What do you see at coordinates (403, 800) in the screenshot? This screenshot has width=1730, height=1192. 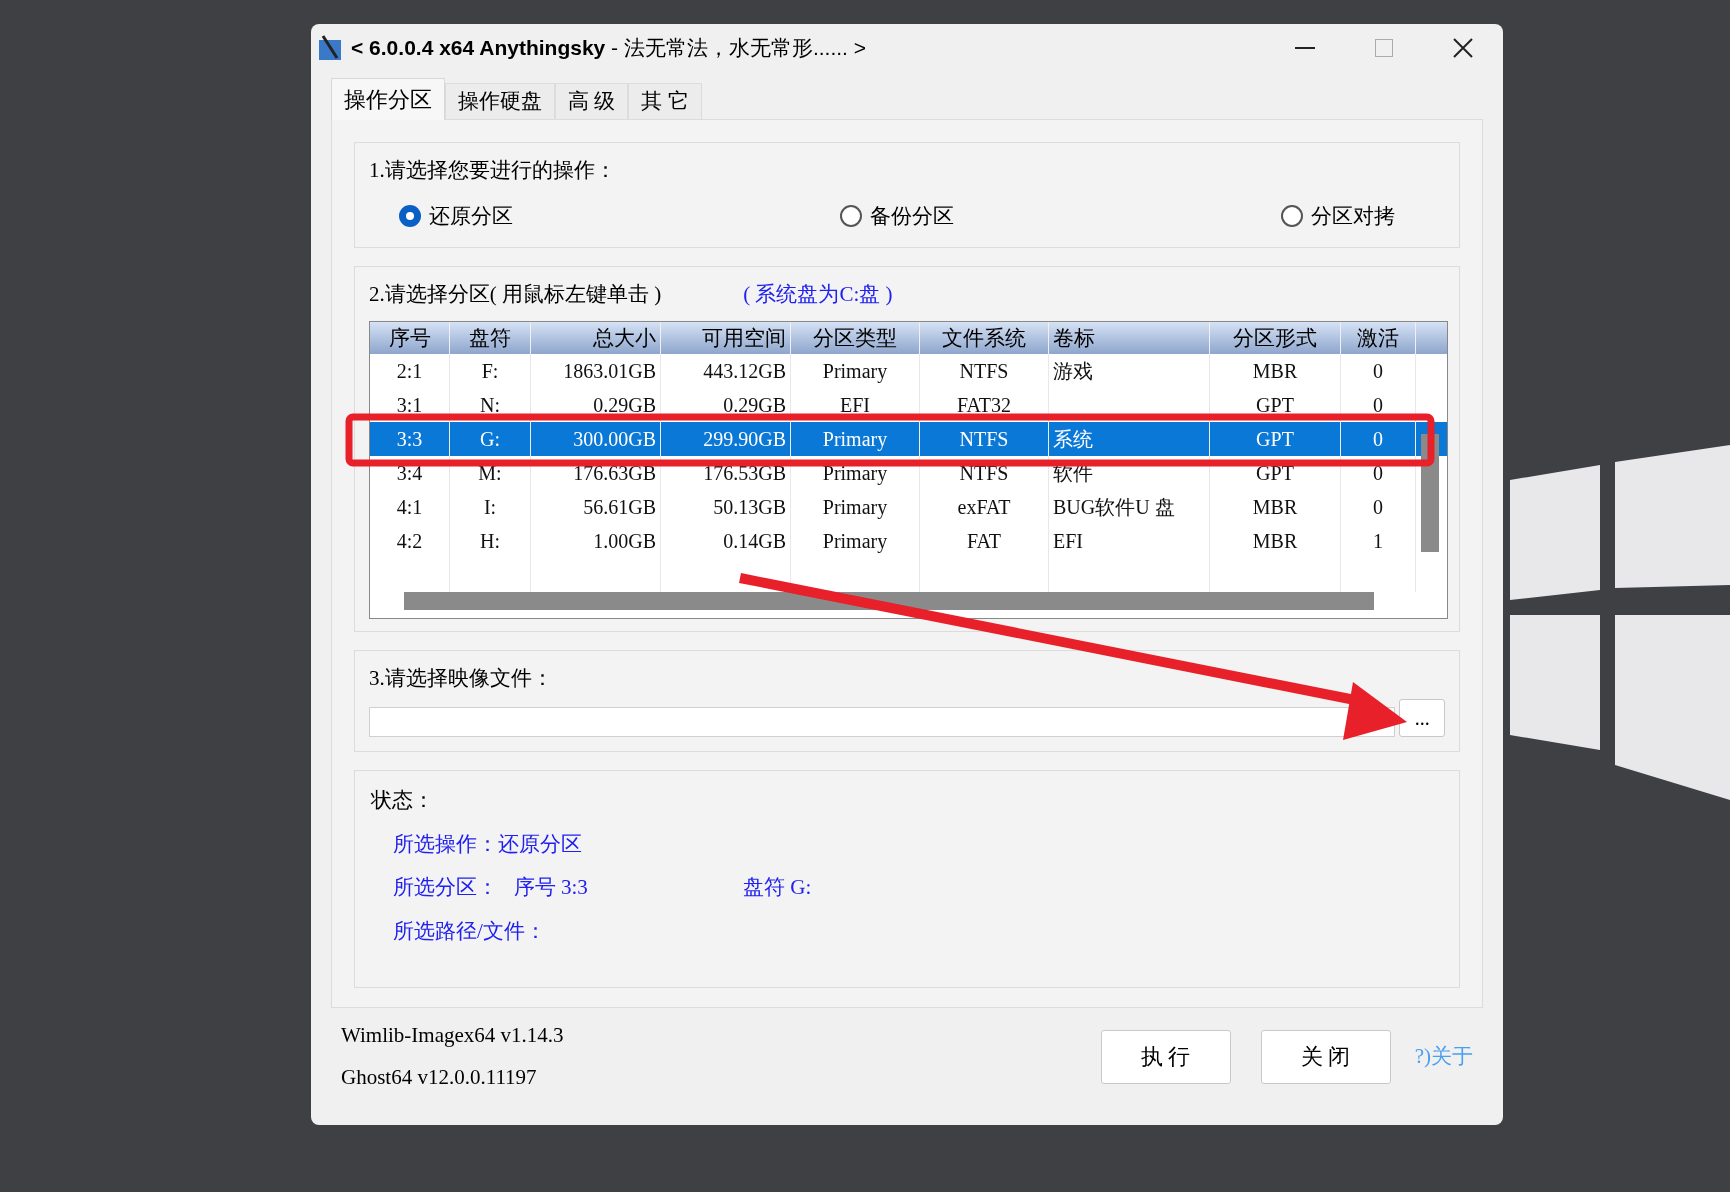 I see `status-label: 状态：` at bounding box center [403, 800].